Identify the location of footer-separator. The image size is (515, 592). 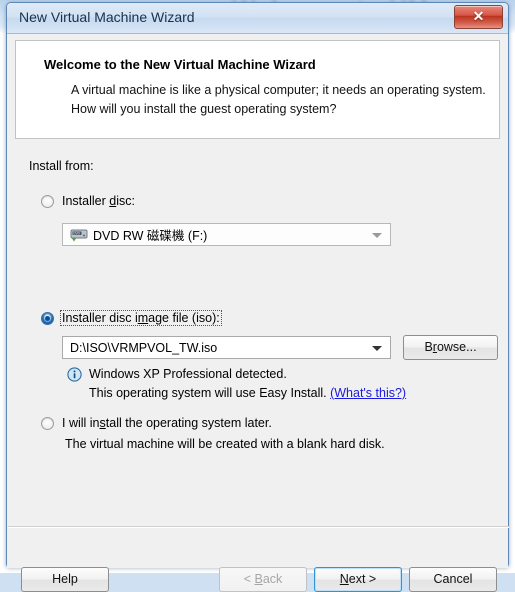
(258, 527).